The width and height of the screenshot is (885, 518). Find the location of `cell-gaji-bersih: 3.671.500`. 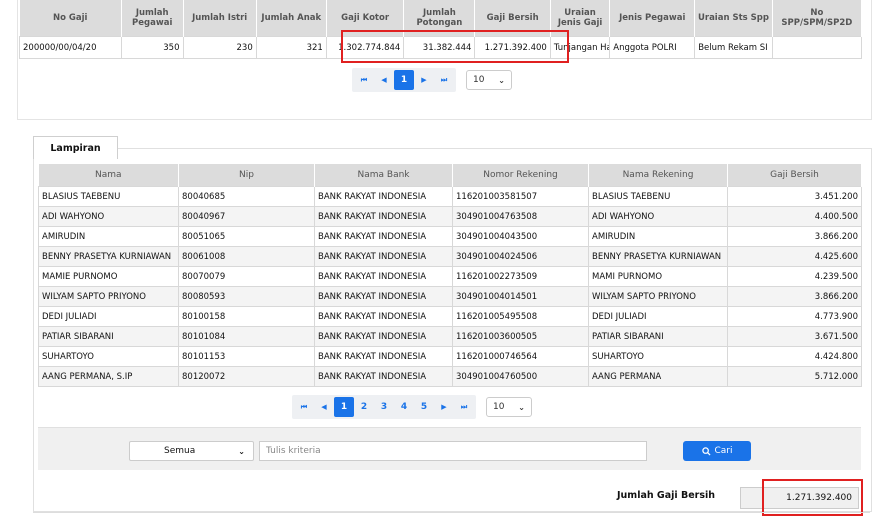

cell-gaji-bersih: 3.671.500 is located at coordinates (794, 336).